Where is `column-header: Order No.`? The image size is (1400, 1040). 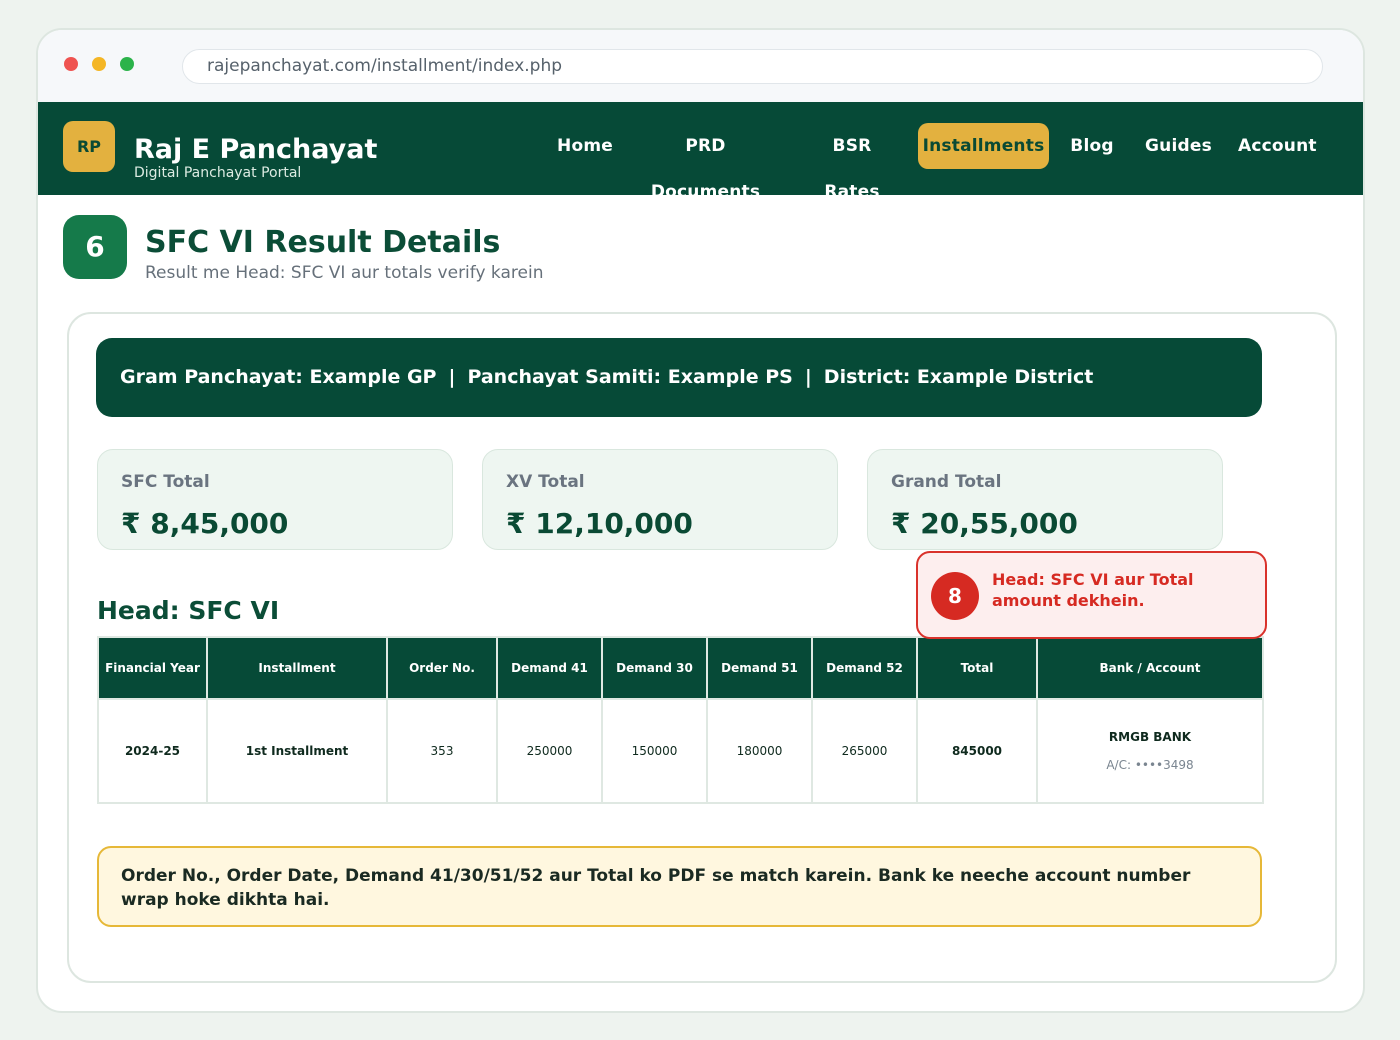
column-header: Order No. is located at coordinates (442, 668).